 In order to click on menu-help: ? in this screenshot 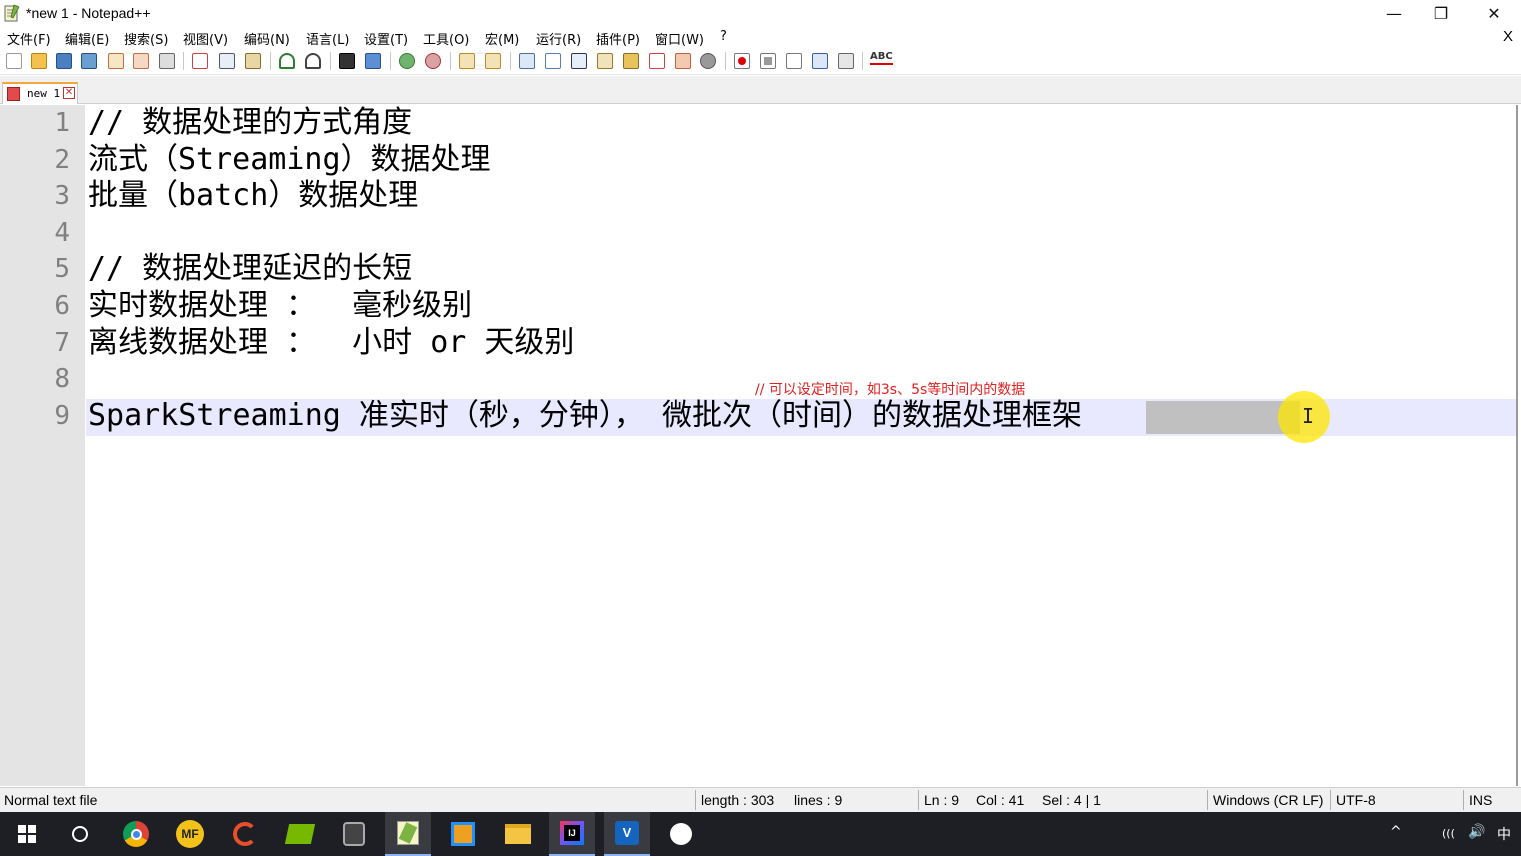, I will do `click(723, 36)`.